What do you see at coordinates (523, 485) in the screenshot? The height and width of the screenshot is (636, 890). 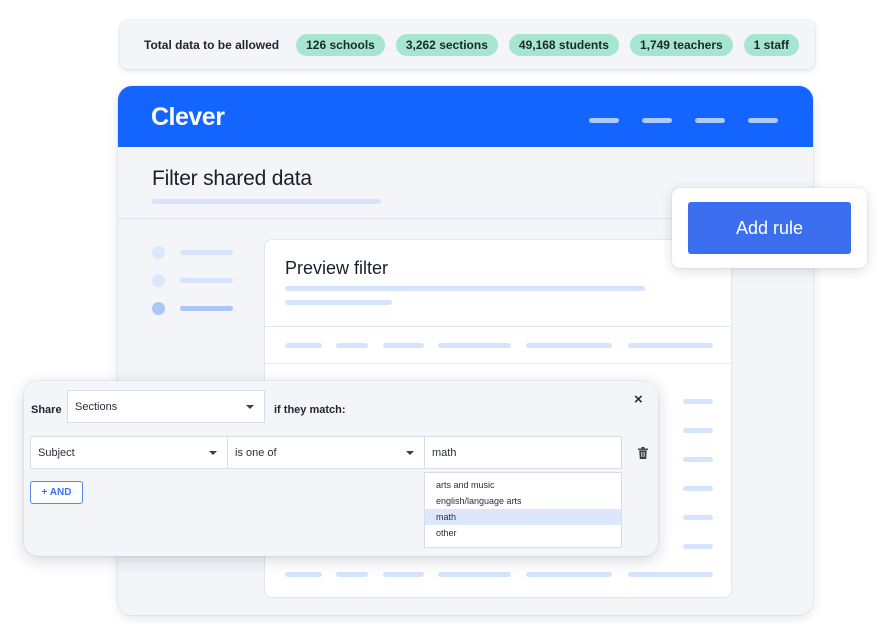 I see `dropdown-option: arts and music` at bounding box center [523, 485].